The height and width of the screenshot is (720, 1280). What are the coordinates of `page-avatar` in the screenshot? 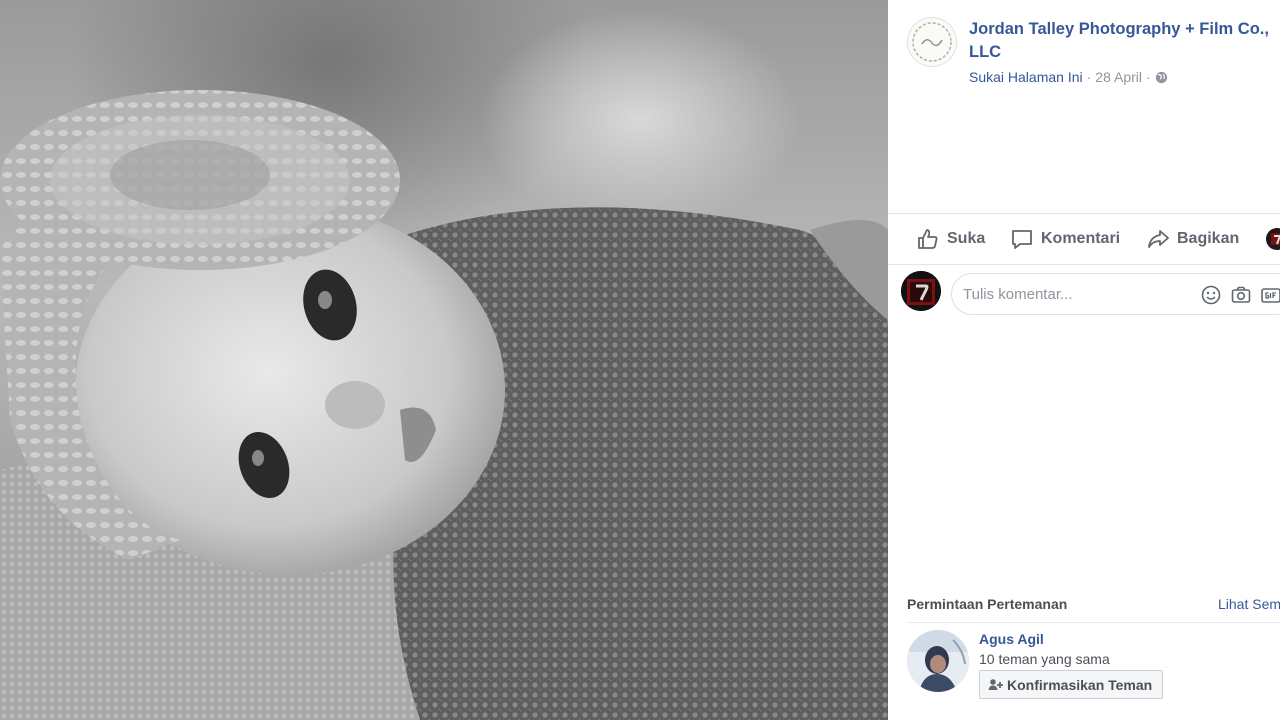 It's located at (932, 42).